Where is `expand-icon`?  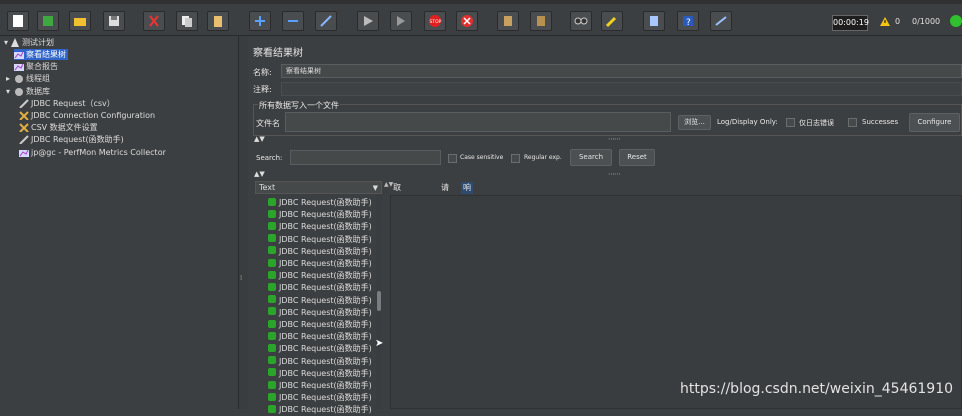
expand-icon is located at coordinates (260, 21).